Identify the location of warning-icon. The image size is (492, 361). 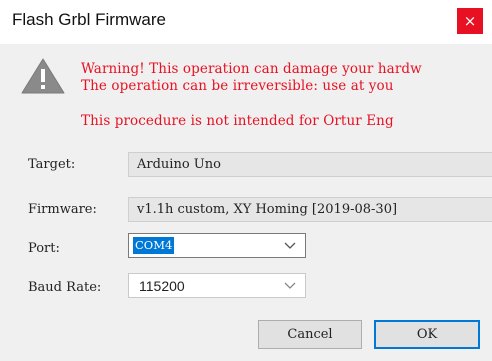
(43, 76).